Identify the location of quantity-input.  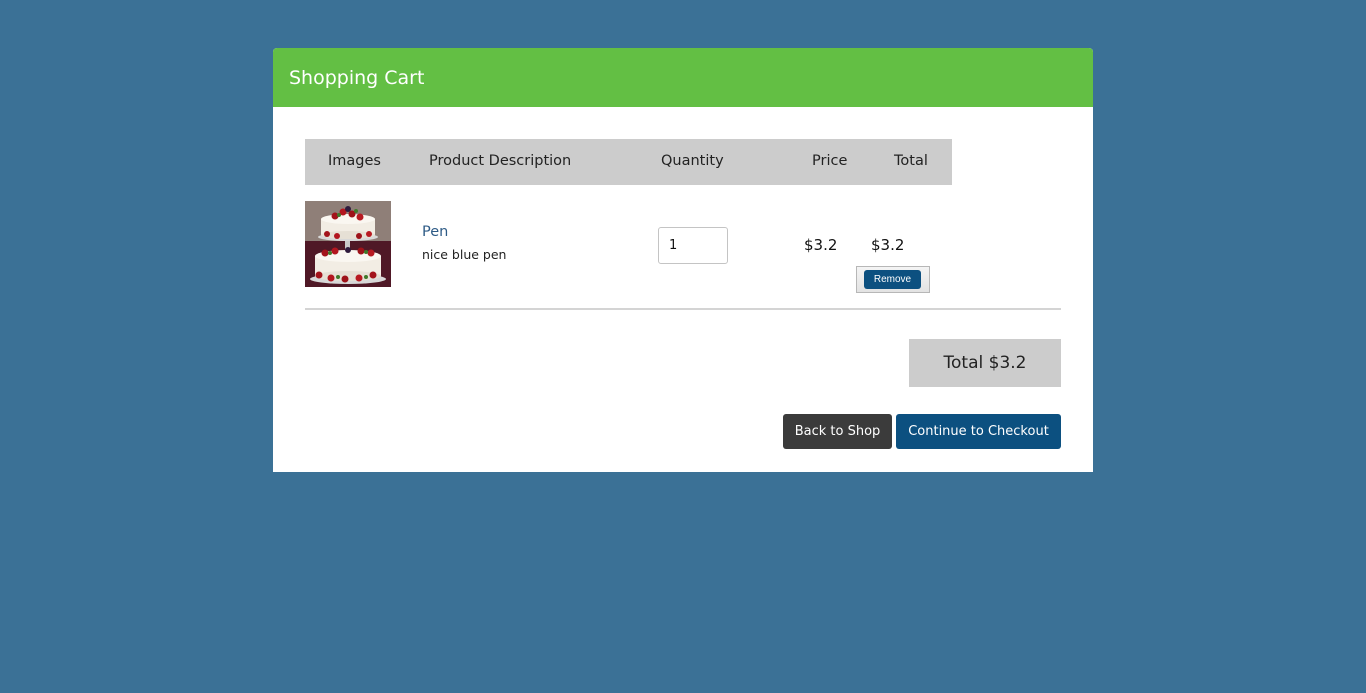
(693, 245).